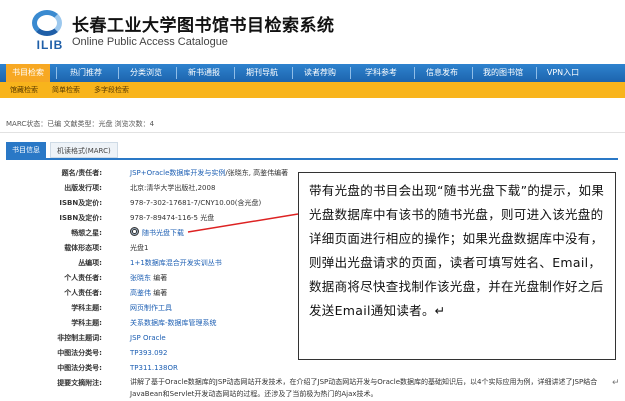 This screenshot has height=401, width=625. Describe the element at coordinates (503, 73) in the screenshot. I see `nav-item-my-library: 我的图书馆` at that location.